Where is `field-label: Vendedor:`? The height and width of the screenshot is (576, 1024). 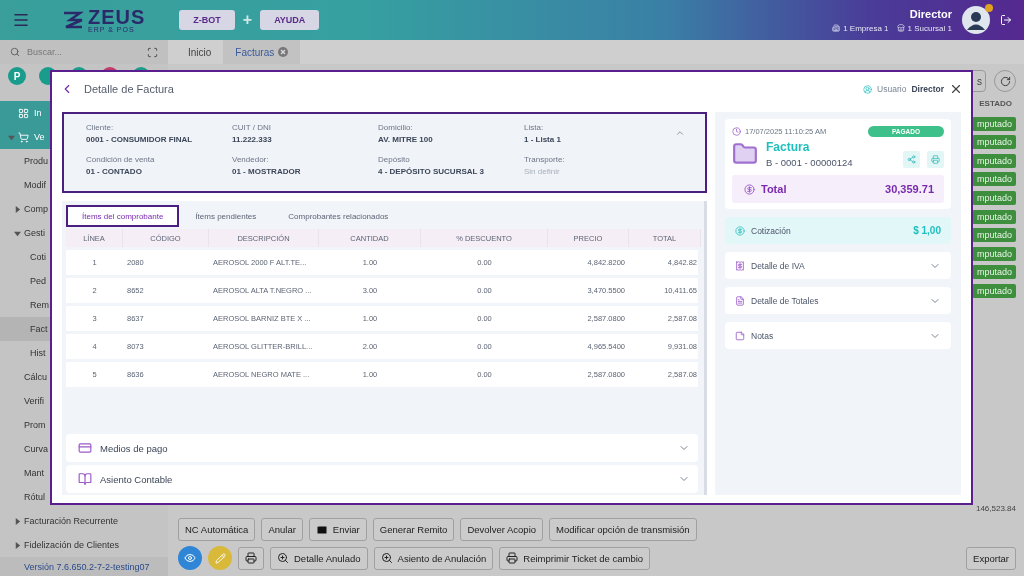 field-label: Vendedor: is located at coordinates (251, 159).